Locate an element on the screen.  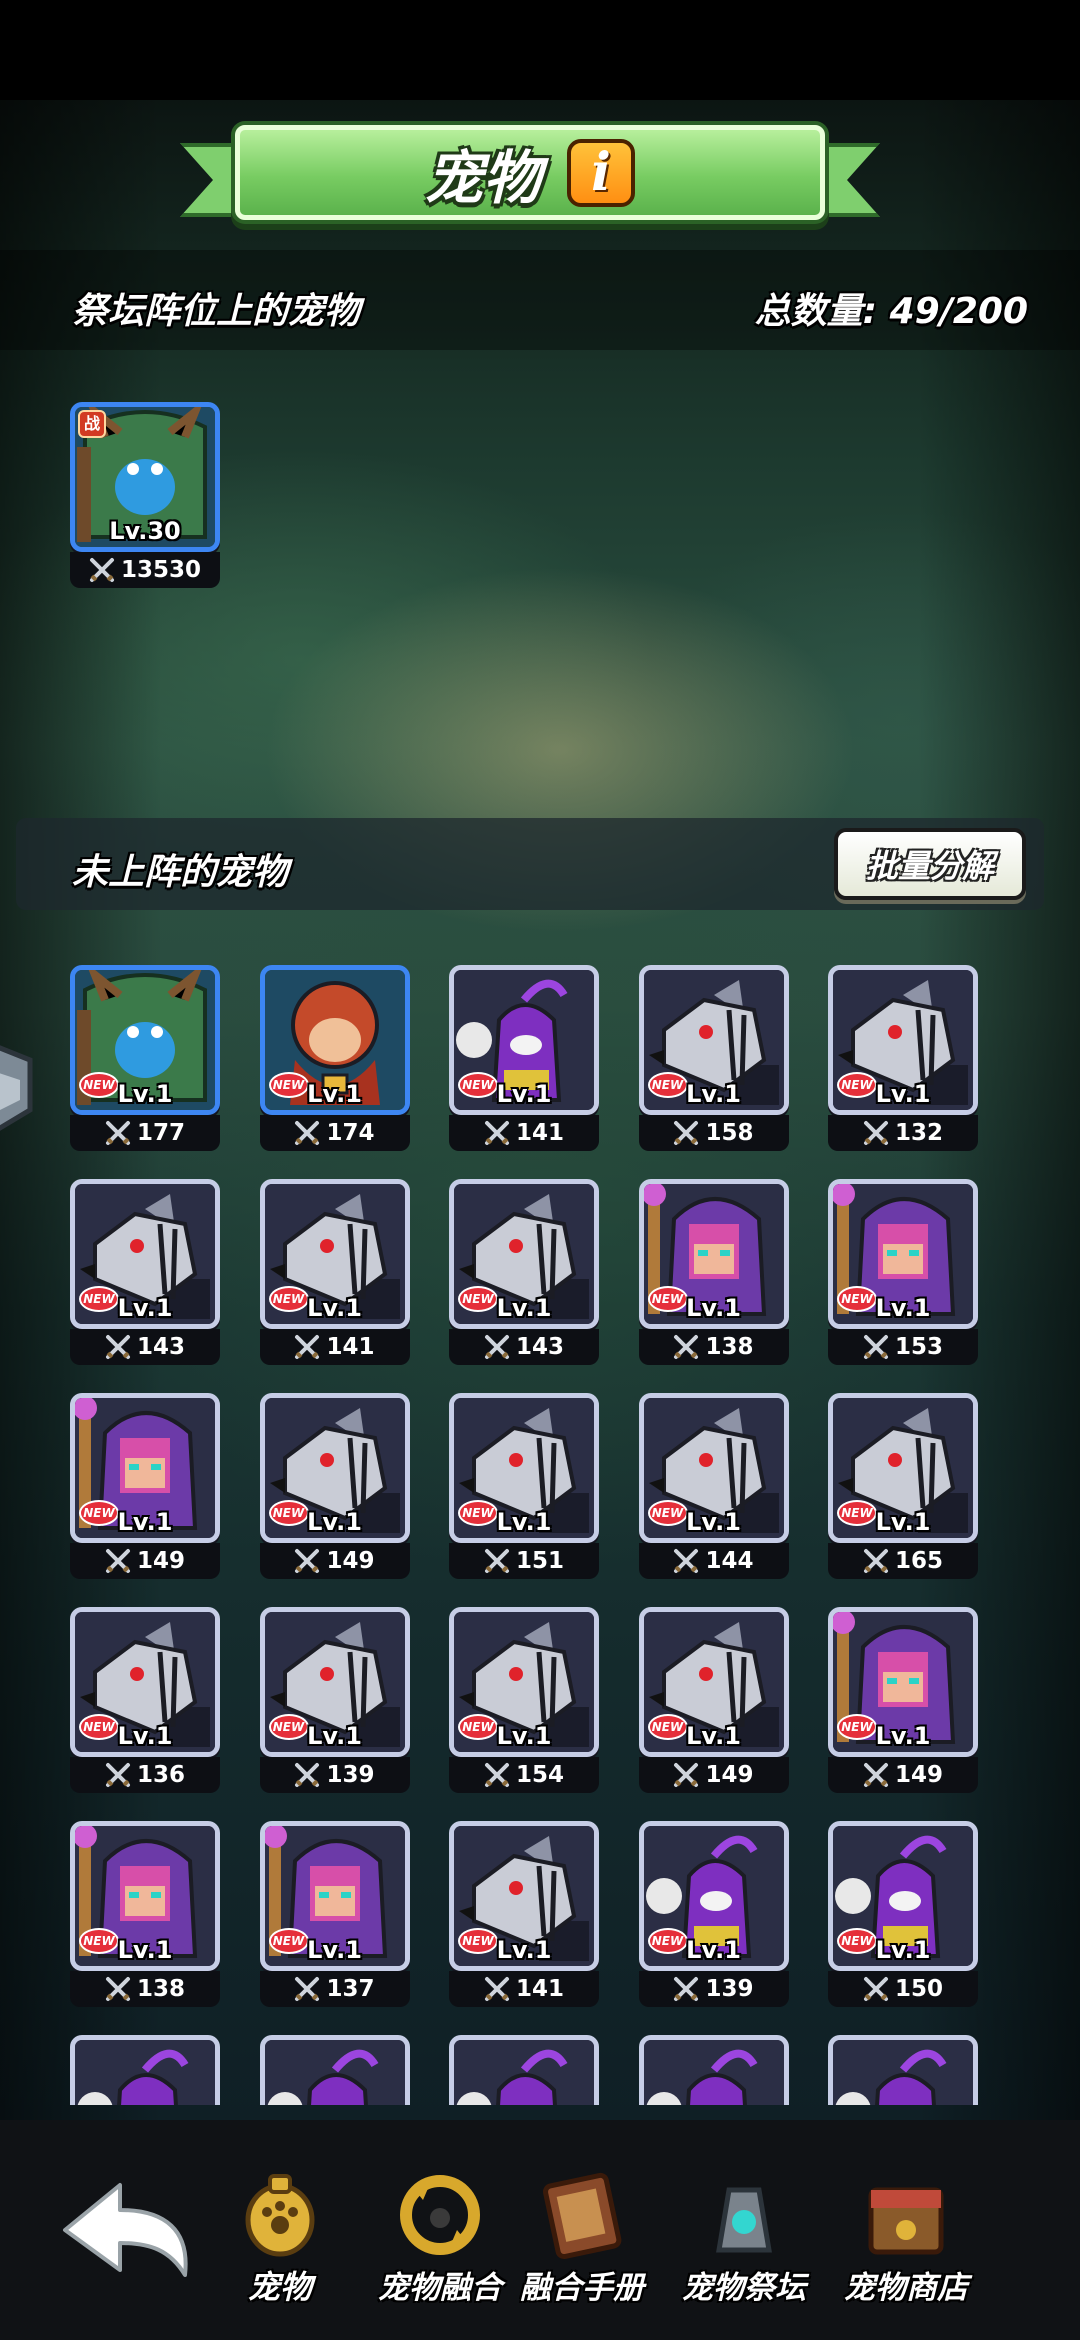
bottom-nav: 宠物 宠物融合 融合手册 宠物祭坛 宠物商店 is located at coordinates (540, 2230).